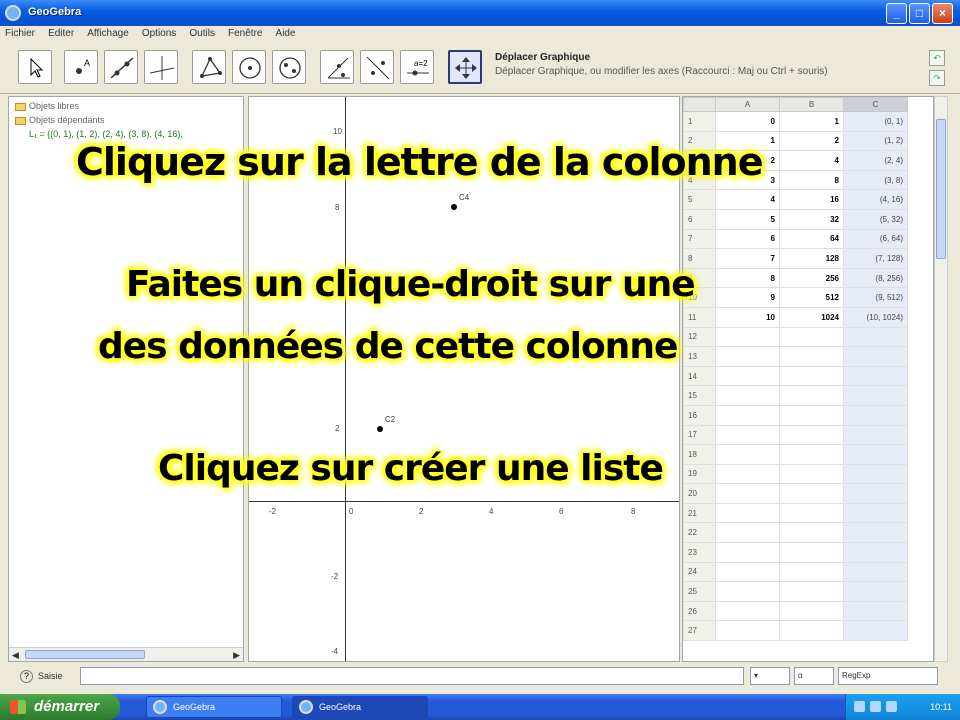  I want to click on row-header: 15, so click(699, 395).